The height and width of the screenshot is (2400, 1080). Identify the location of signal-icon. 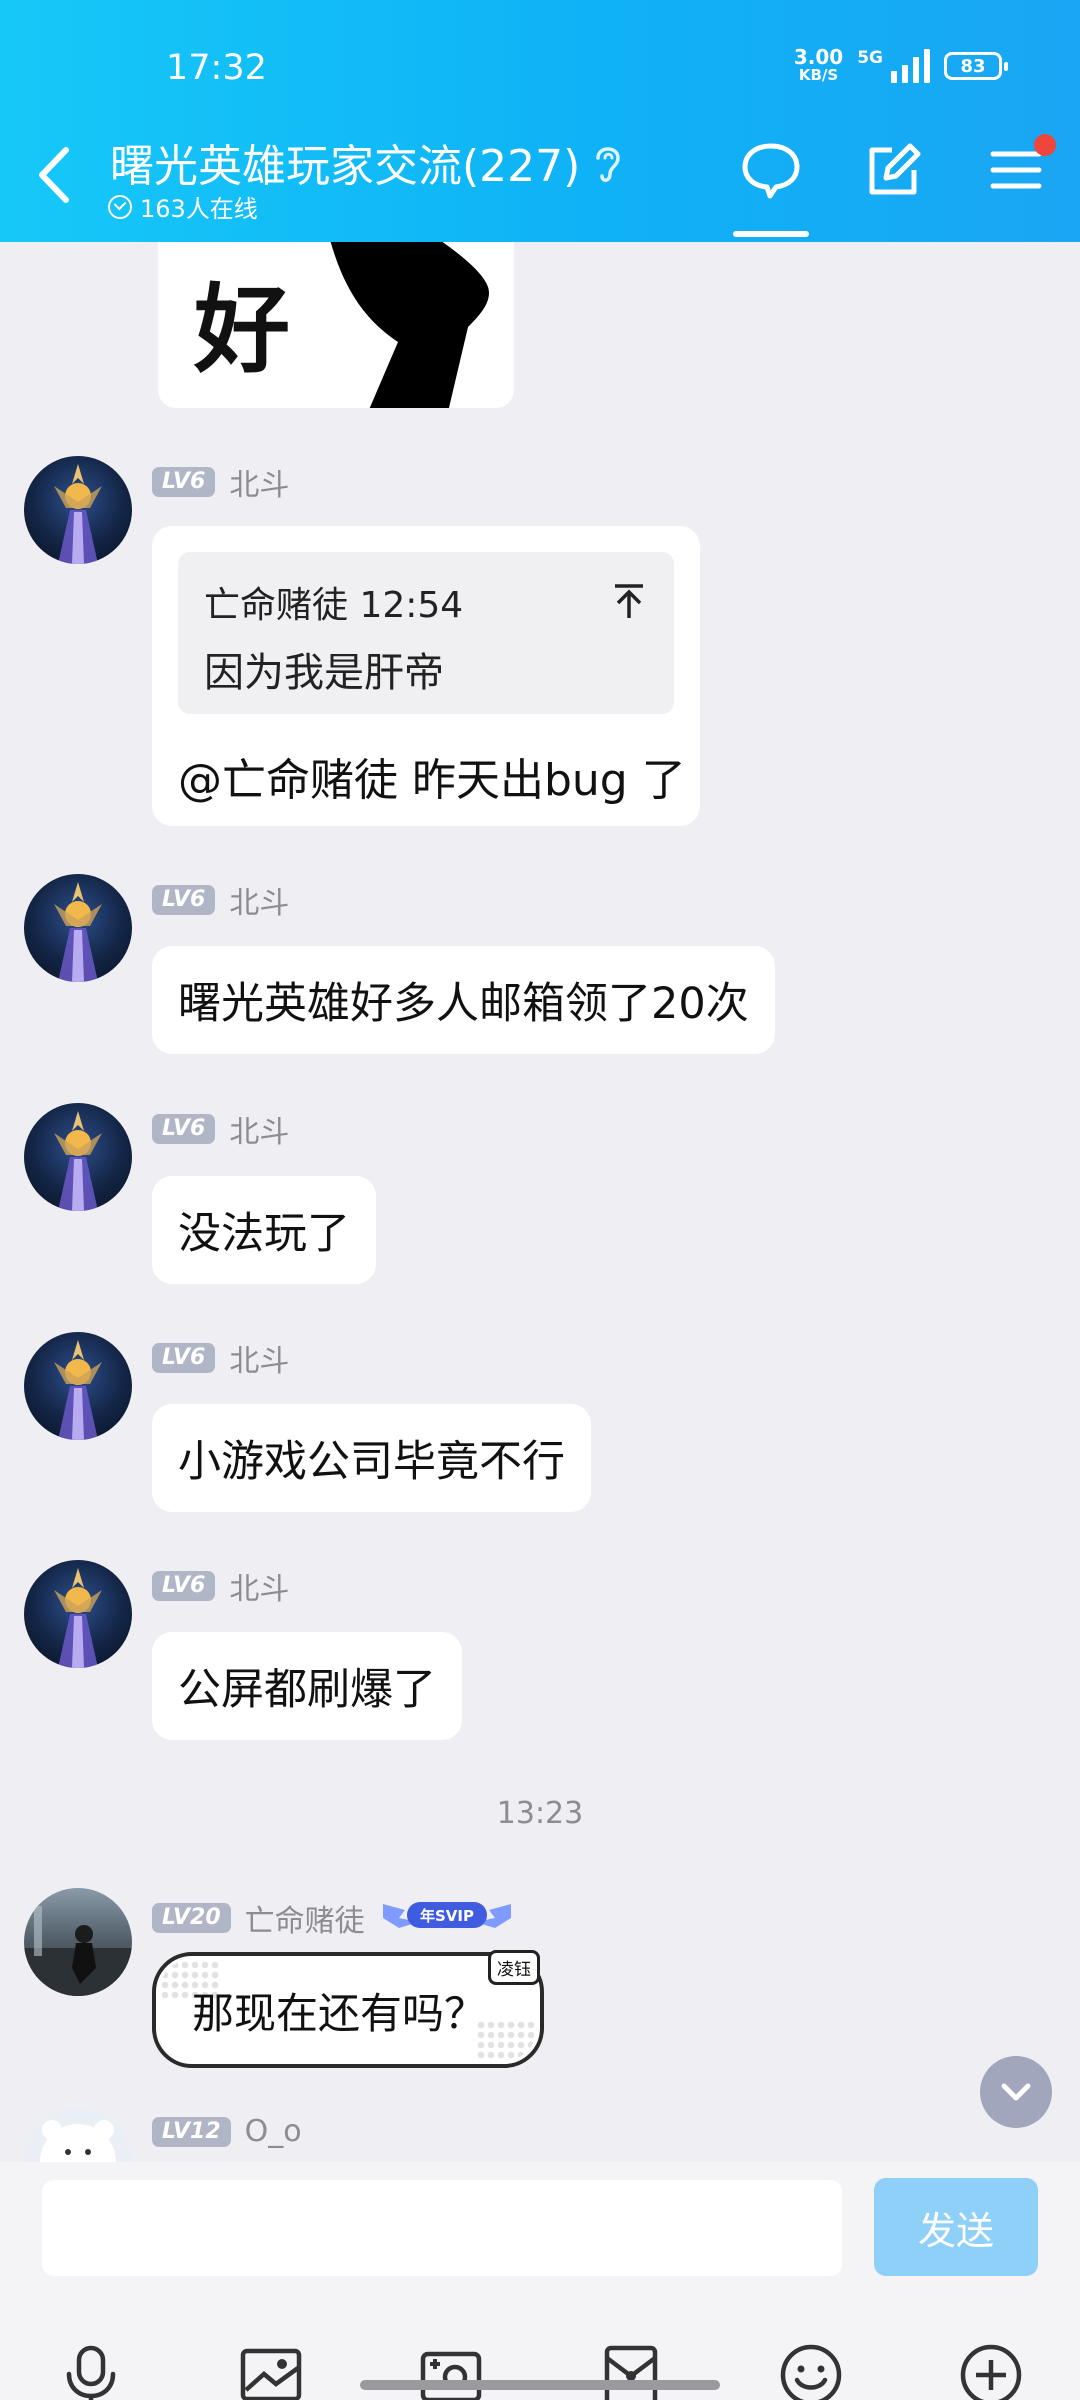
(910, 66).